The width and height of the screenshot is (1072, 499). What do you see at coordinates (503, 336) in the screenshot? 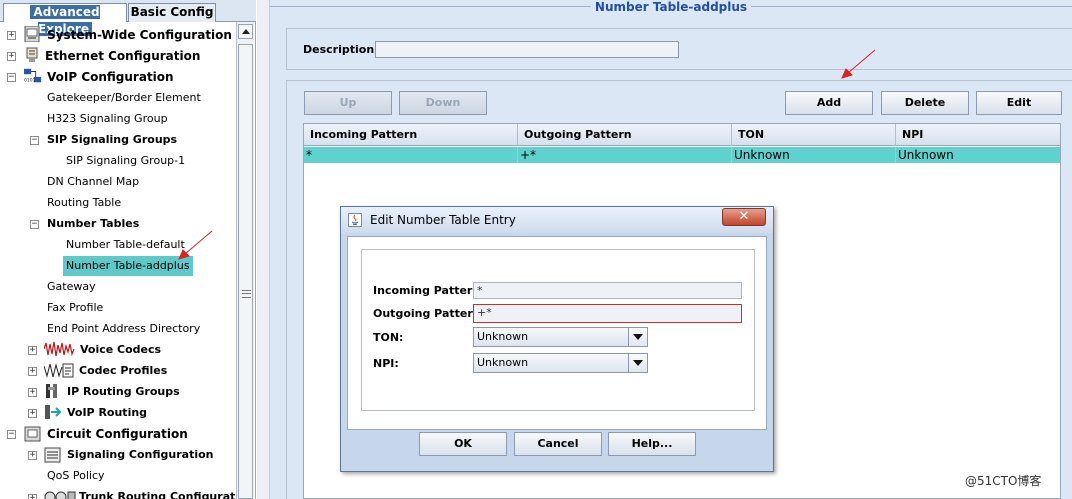
I see `ton-selected-value: Unknown` at bounding box center [503, 336].